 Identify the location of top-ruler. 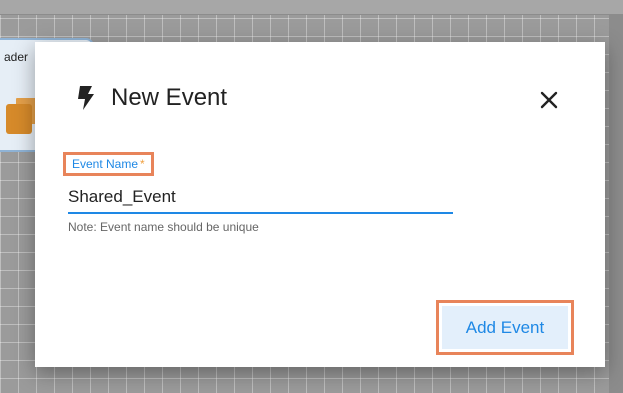
(311, 7).